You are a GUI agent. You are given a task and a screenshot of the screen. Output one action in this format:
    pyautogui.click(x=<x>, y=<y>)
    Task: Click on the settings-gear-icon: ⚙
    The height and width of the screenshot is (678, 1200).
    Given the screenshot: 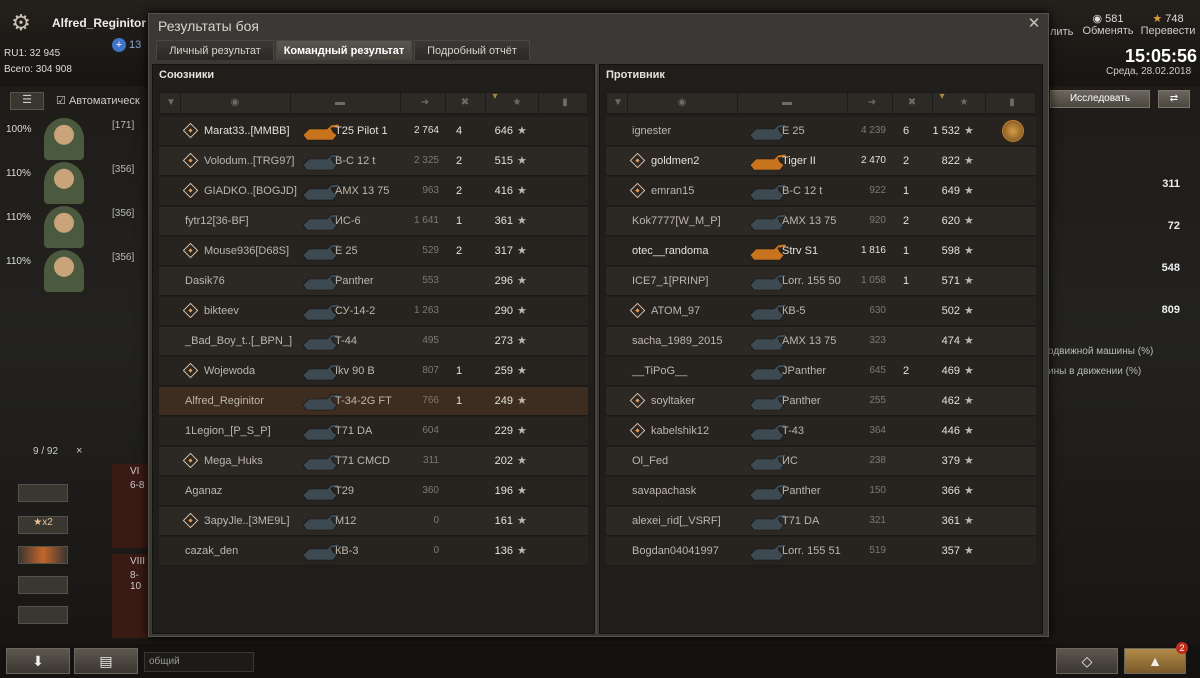 What is the action you would take?
    pyautogui.click(x=21, y=23)
    